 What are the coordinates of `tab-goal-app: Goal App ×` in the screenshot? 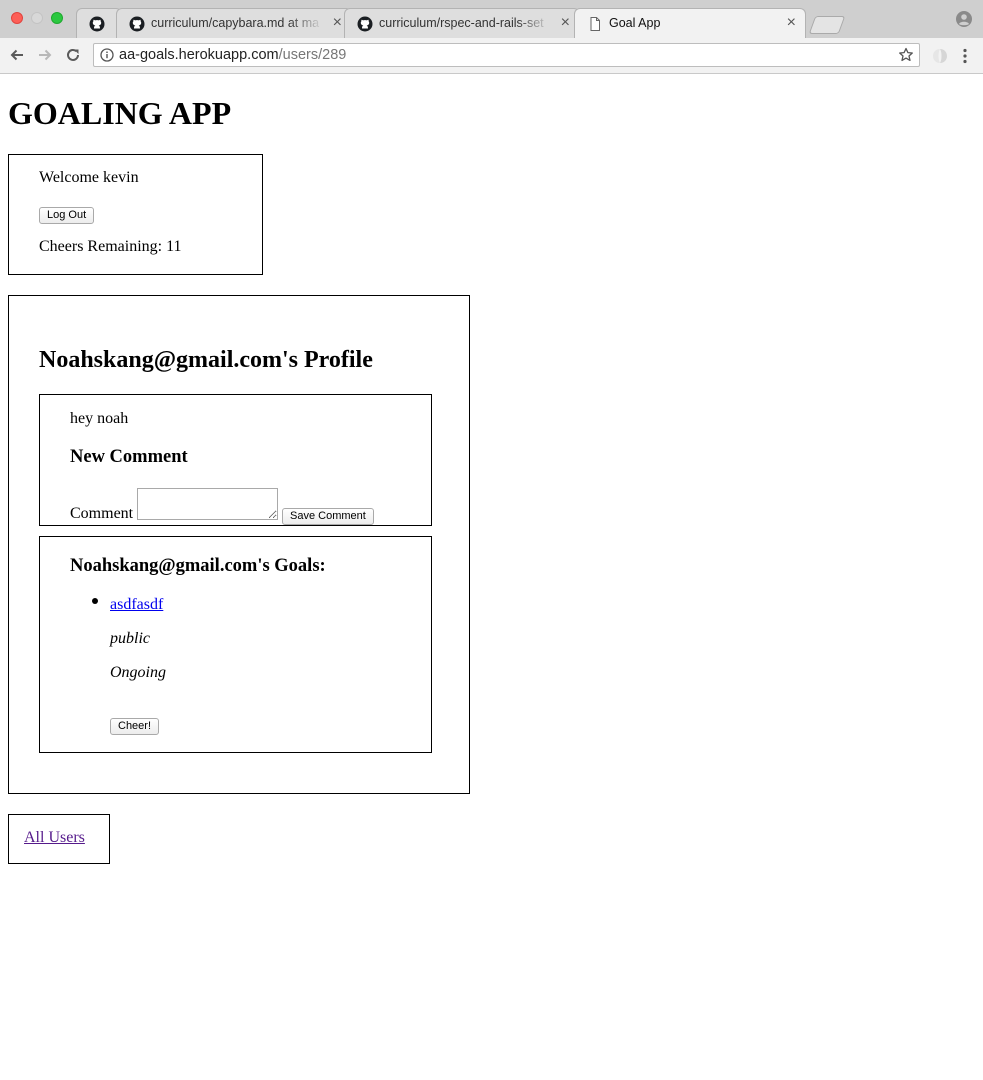 It's located at (690, 23).